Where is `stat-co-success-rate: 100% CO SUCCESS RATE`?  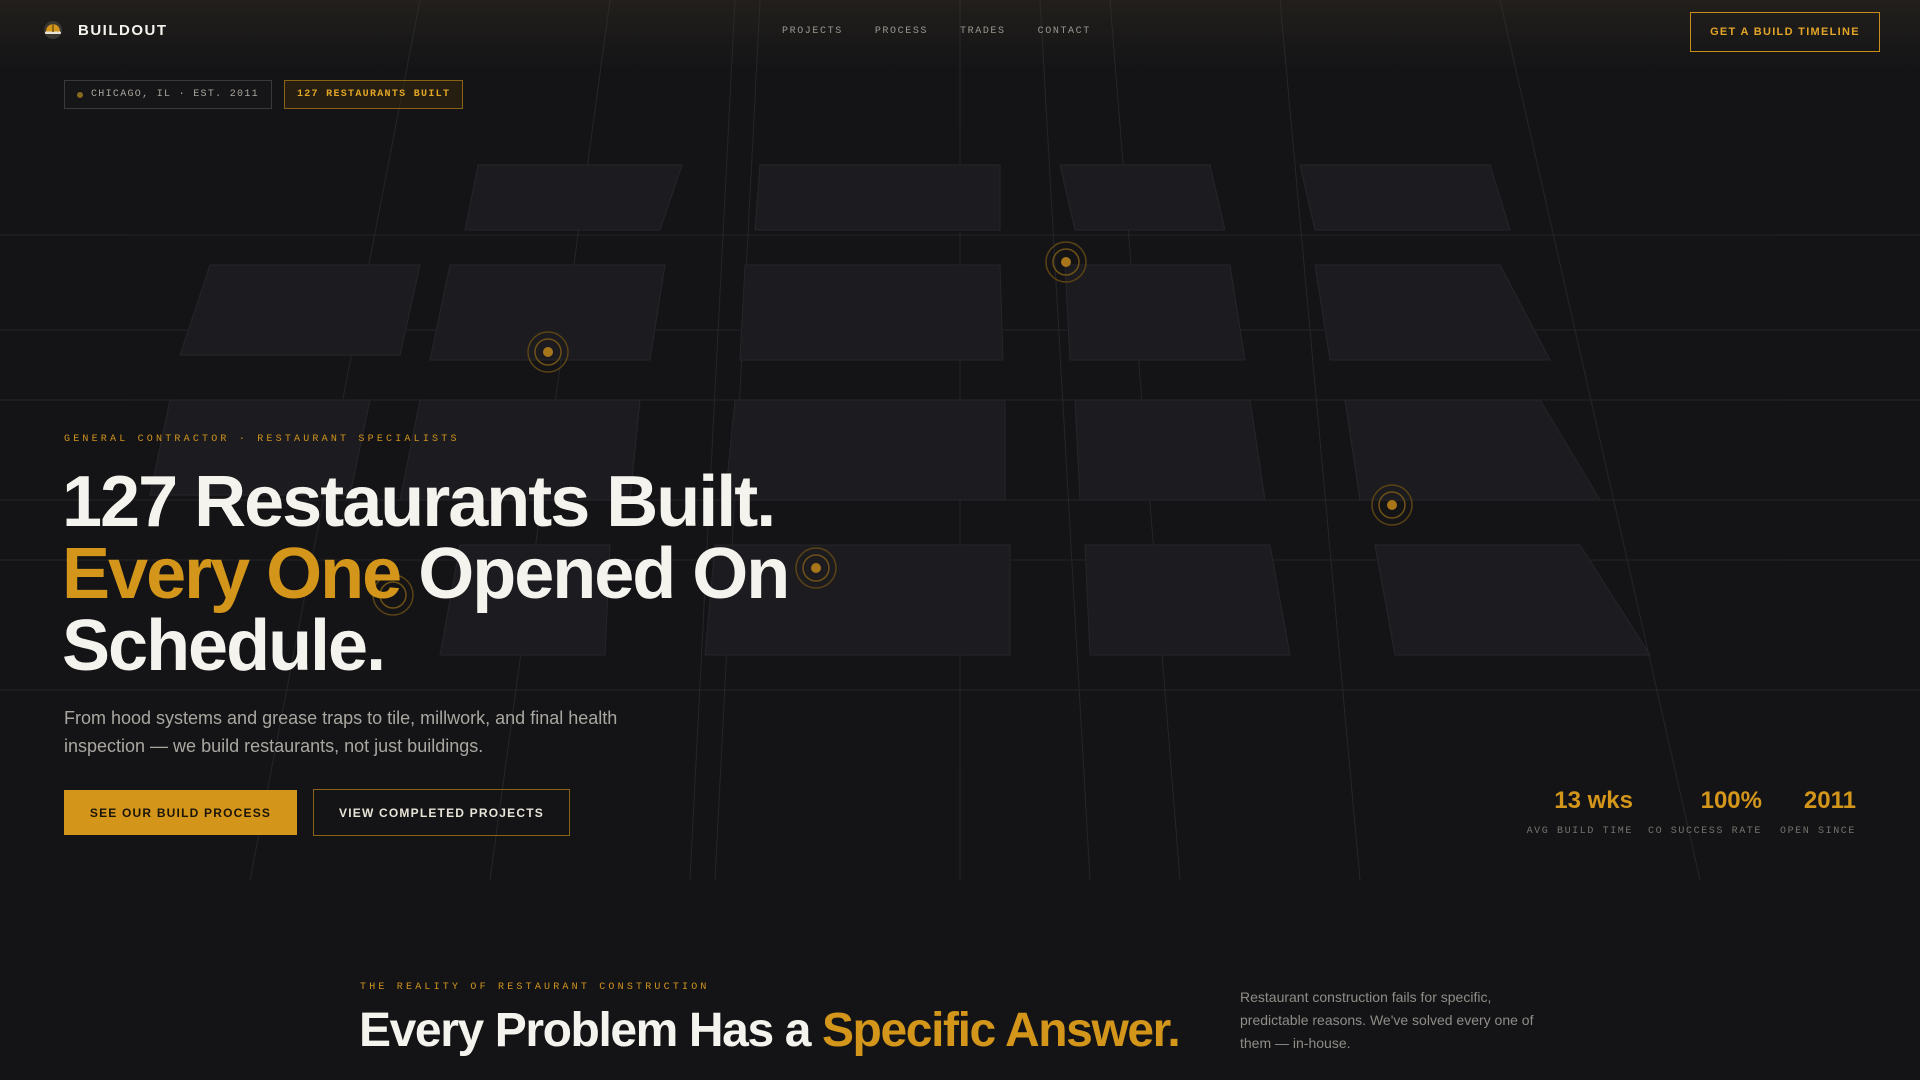 stat-co-success-rate: 100% CO SUCCESS RATE is located at coordinates (1705, 811).